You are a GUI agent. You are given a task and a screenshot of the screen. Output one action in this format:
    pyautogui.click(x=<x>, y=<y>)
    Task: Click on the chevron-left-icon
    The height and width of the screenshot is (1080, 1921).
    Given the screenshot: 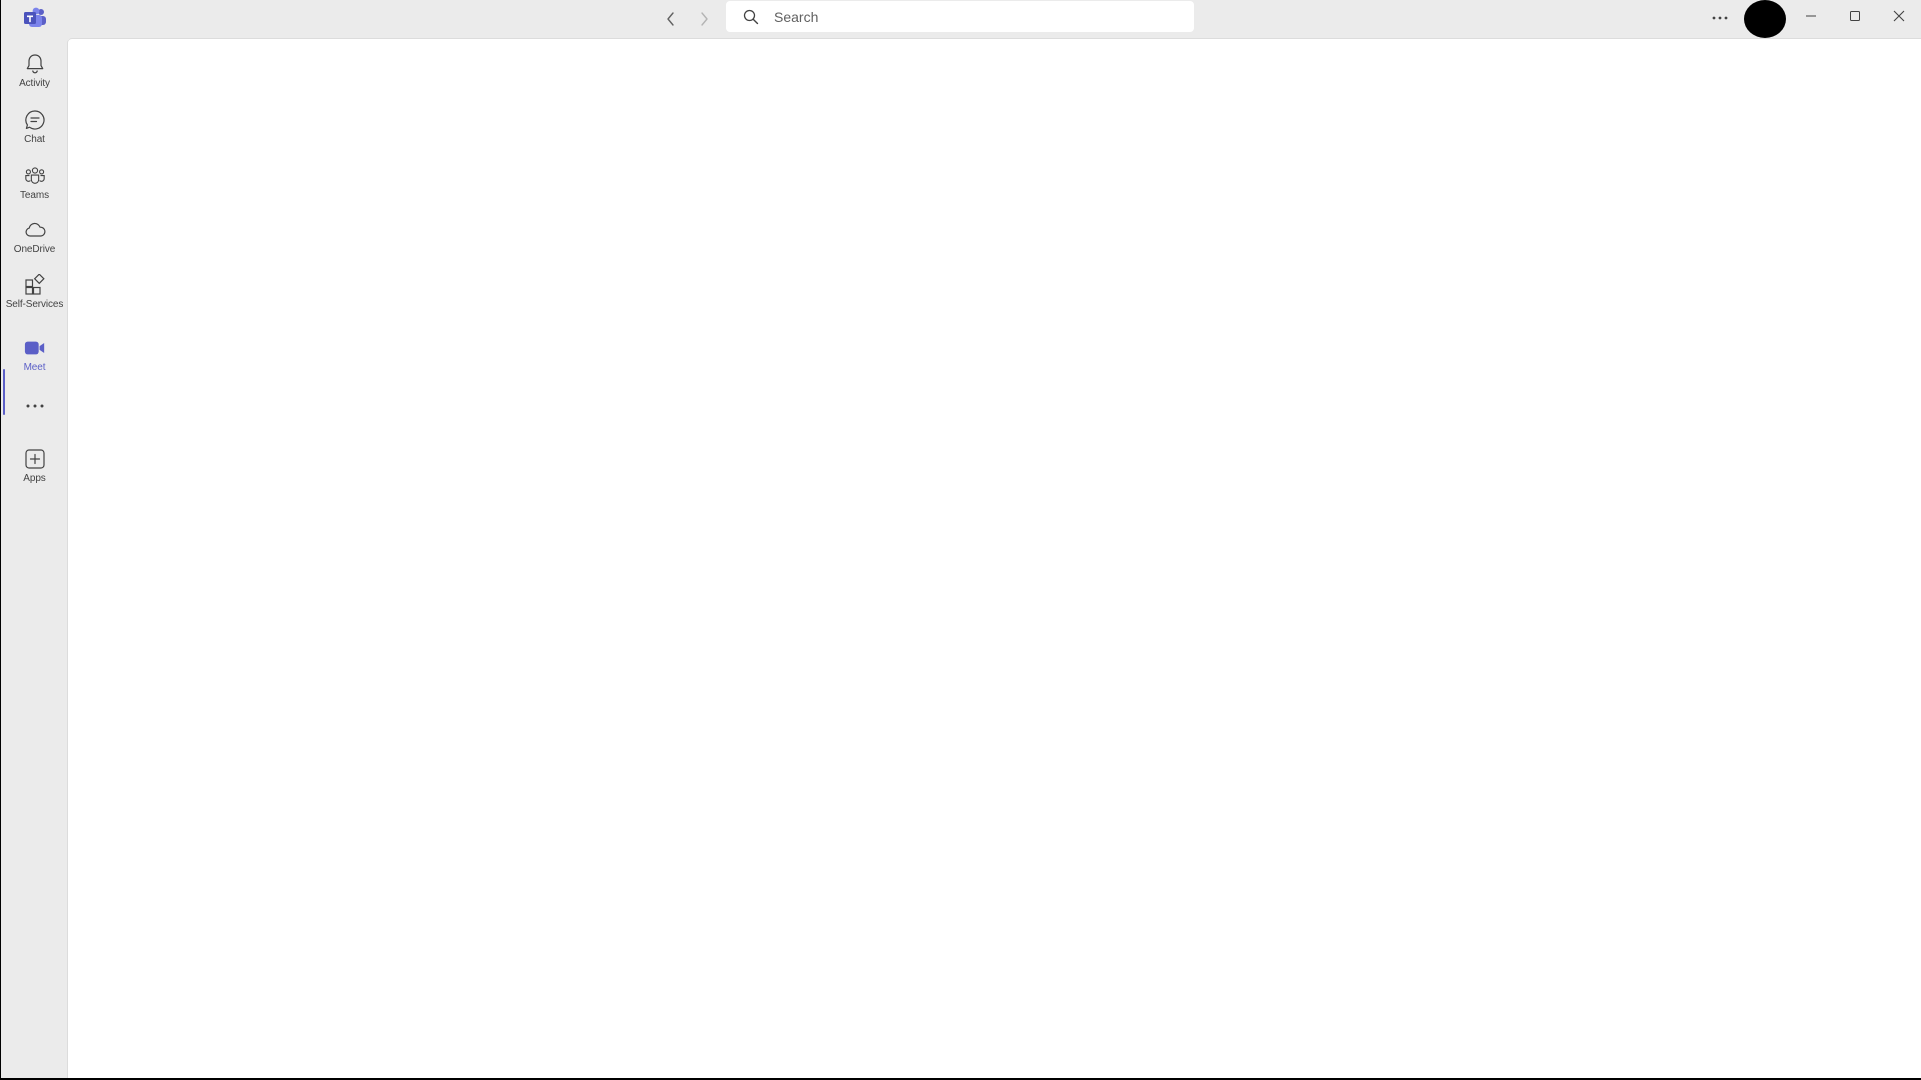 What is the action you would take?
    pyautogui.click(x=670, y=19)
    